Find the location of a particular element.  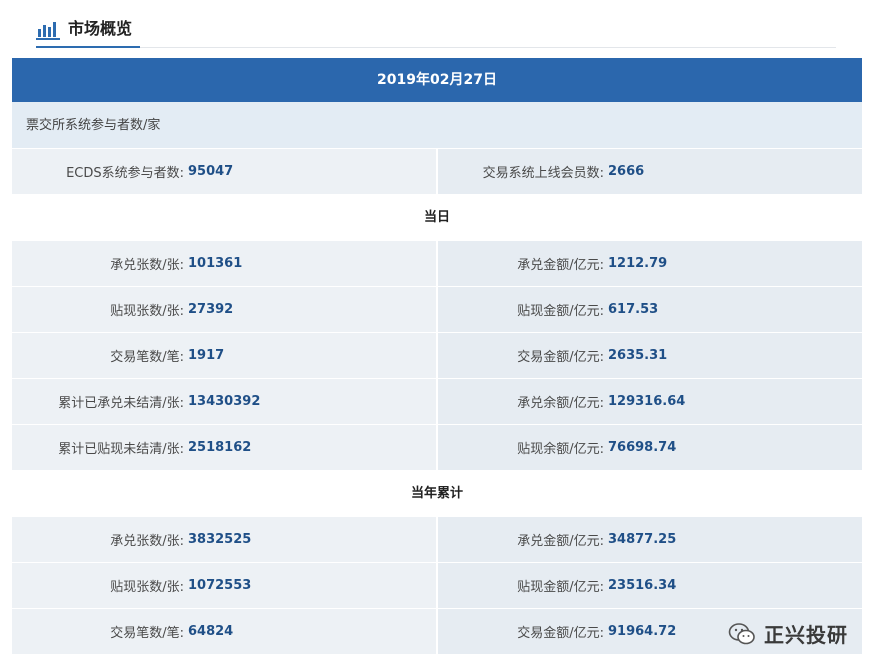

table-cell: 交易笔数/笔: 64824 is located at coordinates (225, 632).